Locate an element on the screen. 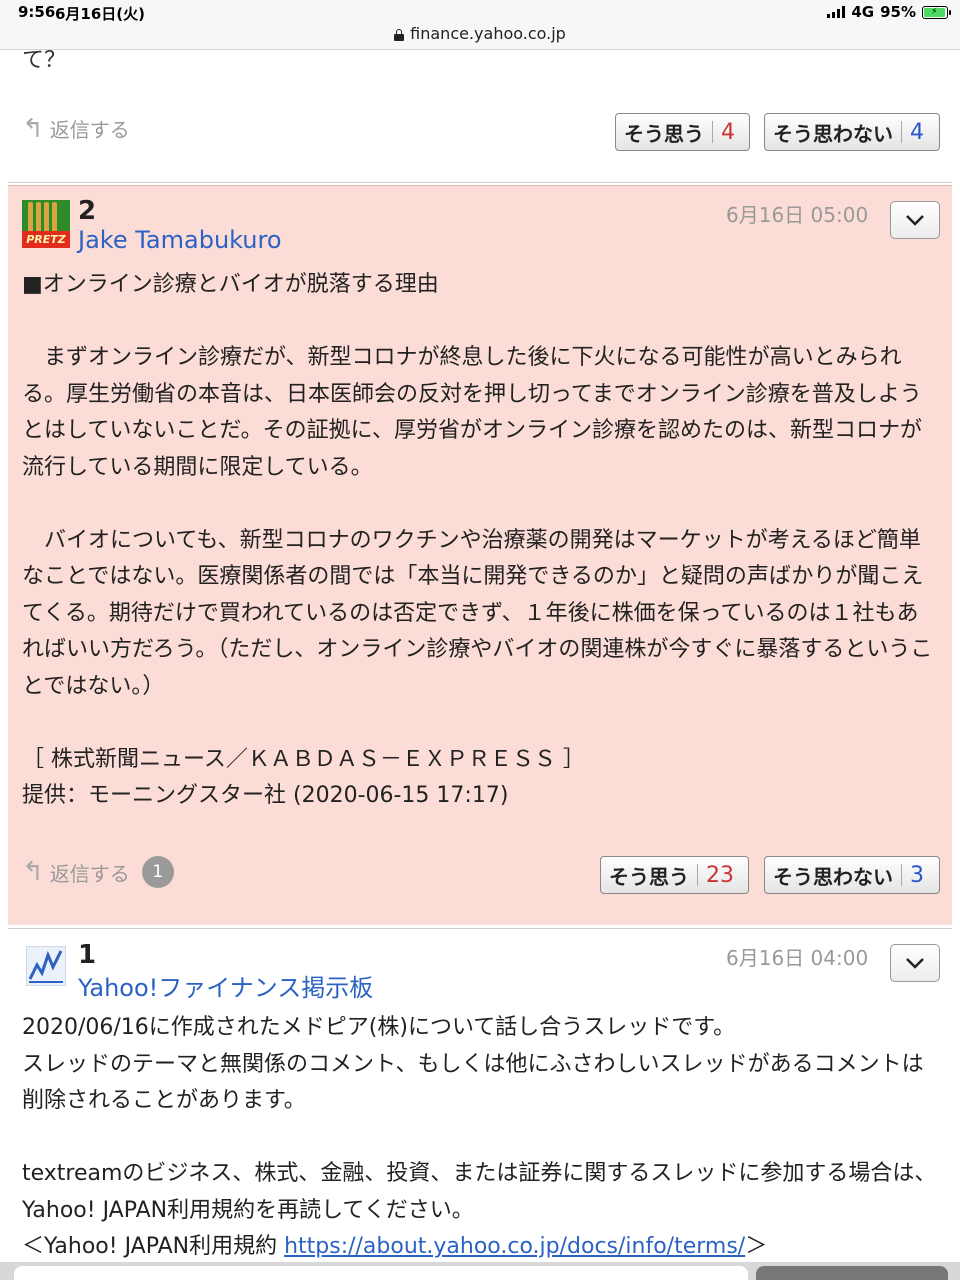  disagree-button: そう思わない 4 is located at coordinates (852, 132).